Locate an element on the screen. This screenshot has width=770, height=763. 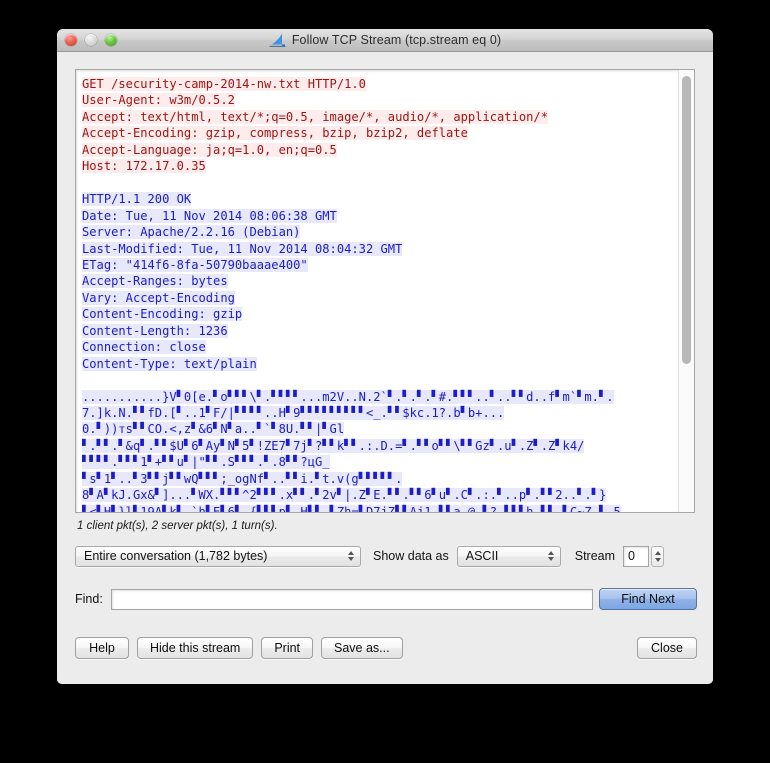
stream-line: Date: Tue, 11 Nov 2014 08:06:38 GMT is located at coordinates (209, 216).